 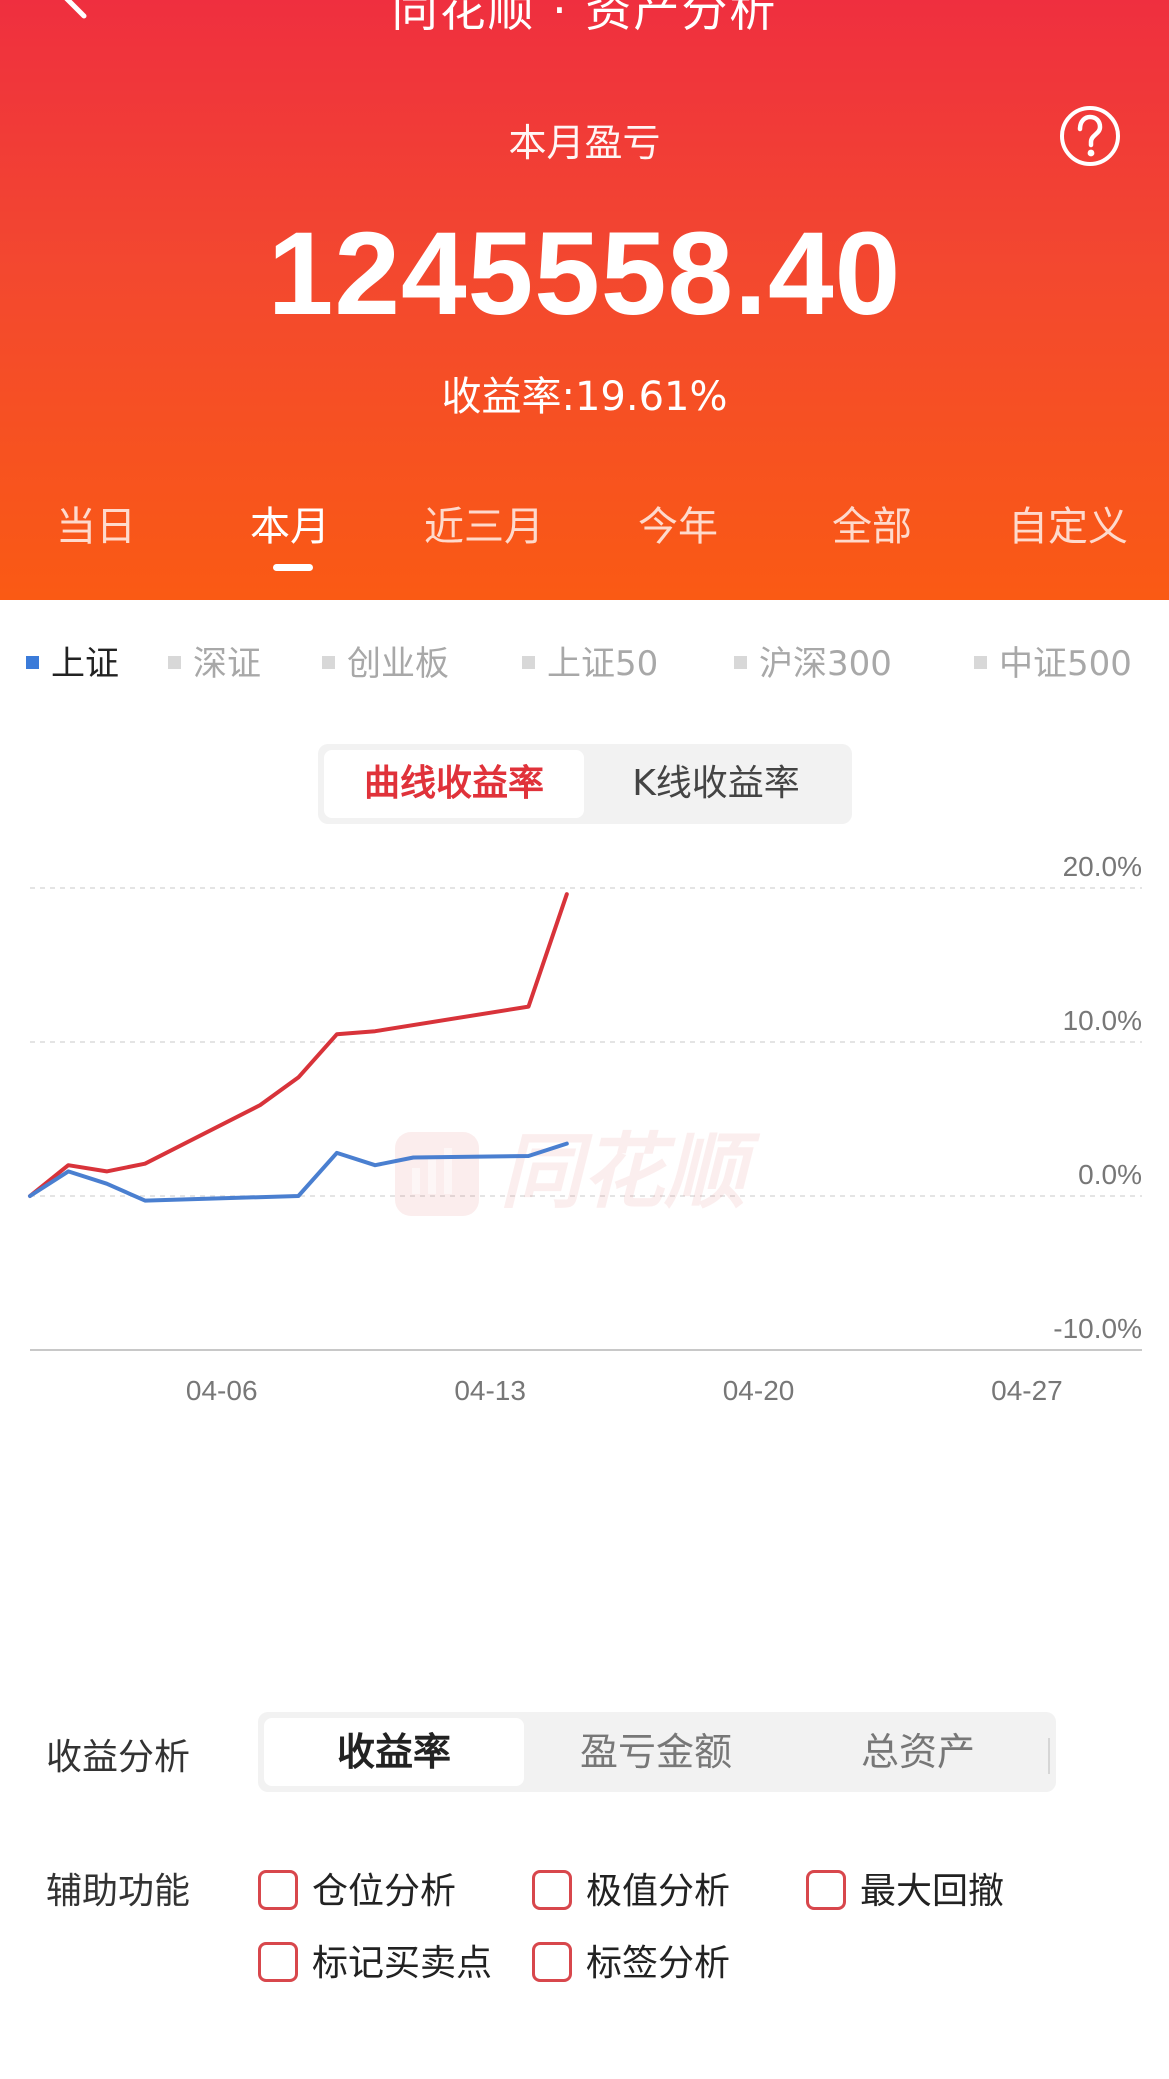 What do you see at coordinates (484, 523) in the screenshot?
I see `tab-last-three-months: 近三月` at bounding box center [484, 523].